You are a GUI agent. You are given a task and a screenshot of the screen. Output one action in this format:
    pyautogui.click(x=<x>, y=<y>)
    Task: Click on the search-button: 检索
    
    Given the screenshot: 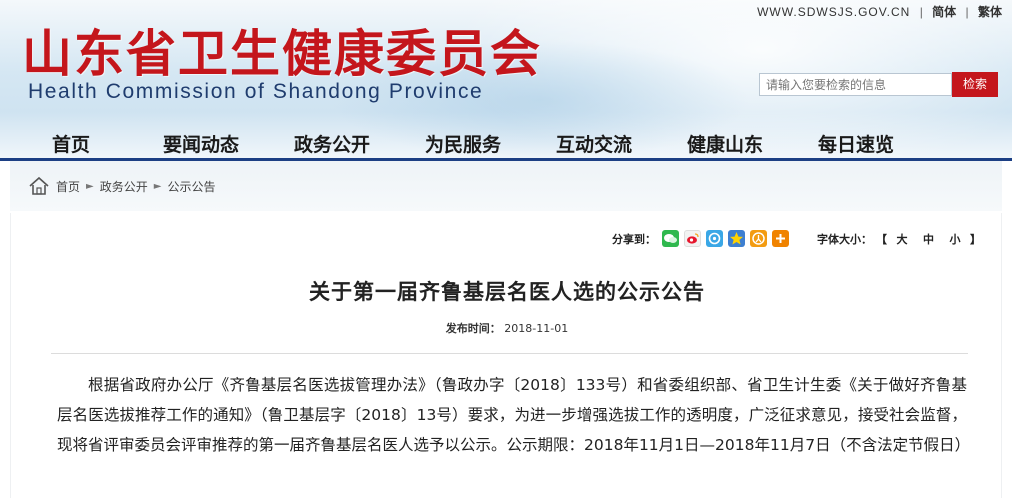 What is the action you would take?
    pyautogui.click(x=975, y=84)
    